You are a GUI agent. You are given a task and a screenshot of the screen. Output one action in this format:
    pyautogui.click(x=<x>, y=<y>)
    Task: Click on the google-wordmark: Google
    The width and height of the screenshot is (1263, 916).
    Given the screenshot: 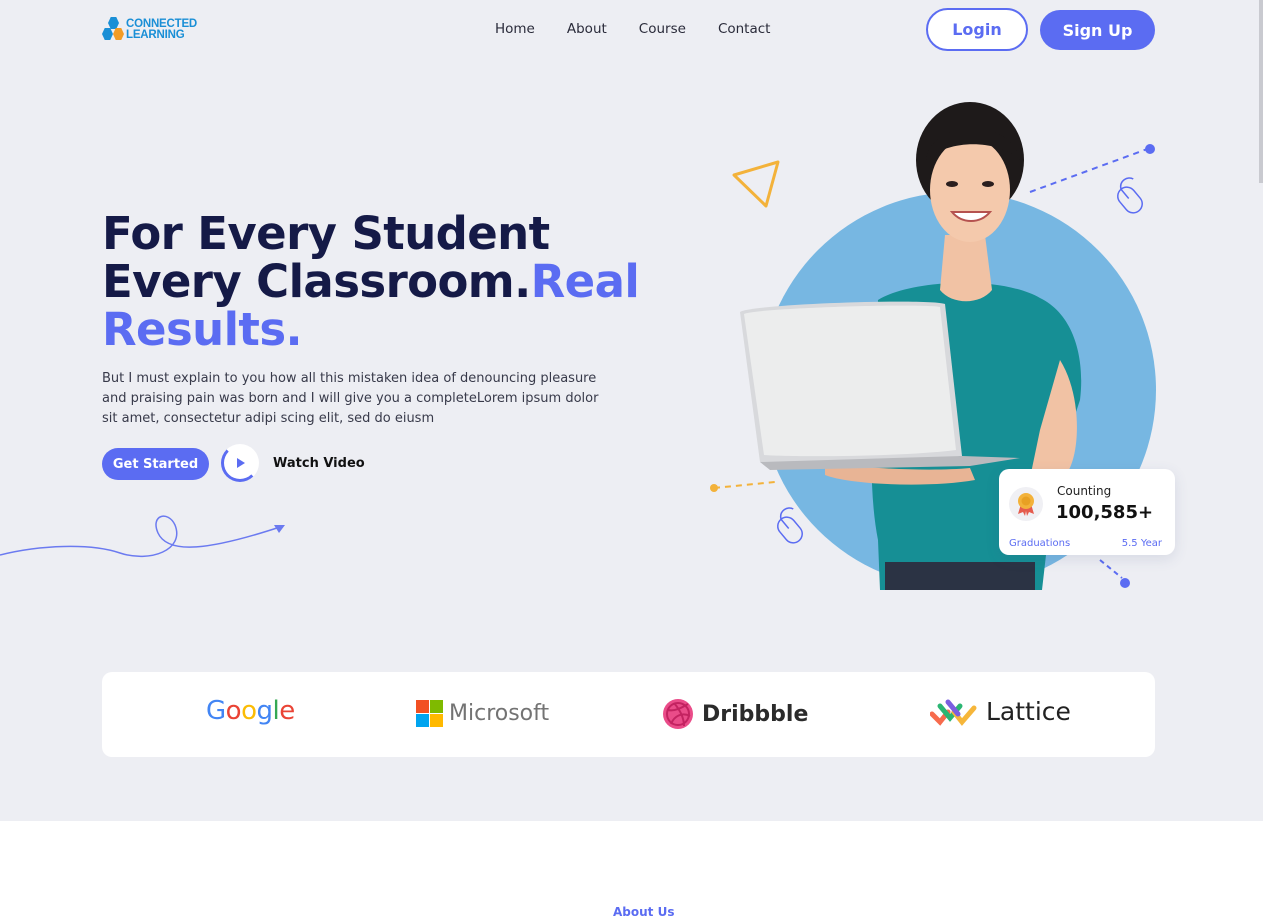 What is the action you would take?
    pyautogui.click(x=250, y=711)
    